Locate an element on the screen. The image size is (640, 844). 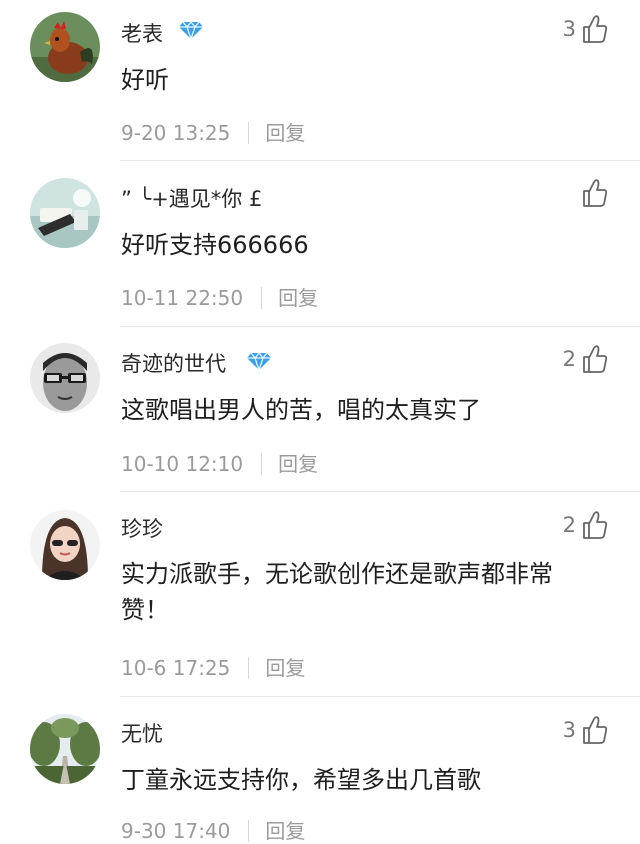
avatar-trees is located at coordinates (65, 749).